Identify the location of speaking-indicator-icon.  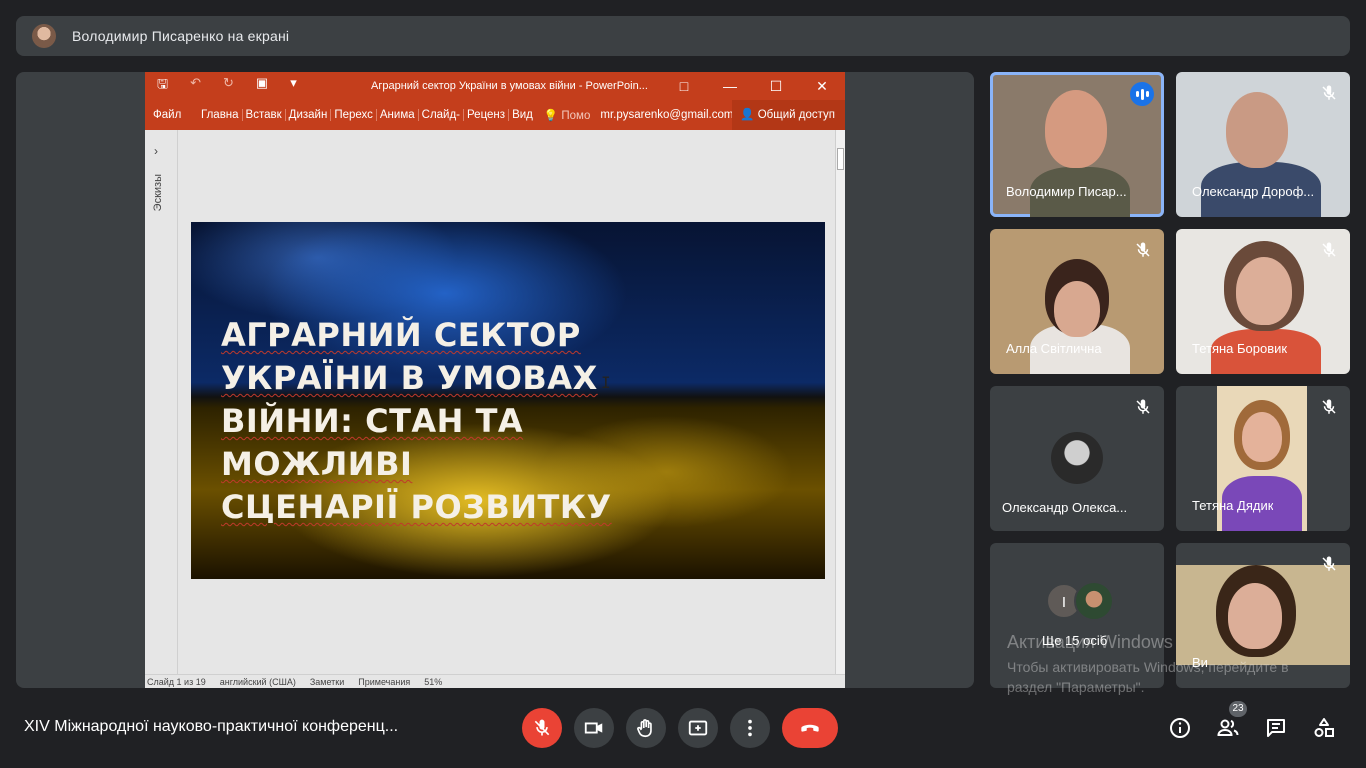
(1142, 94).